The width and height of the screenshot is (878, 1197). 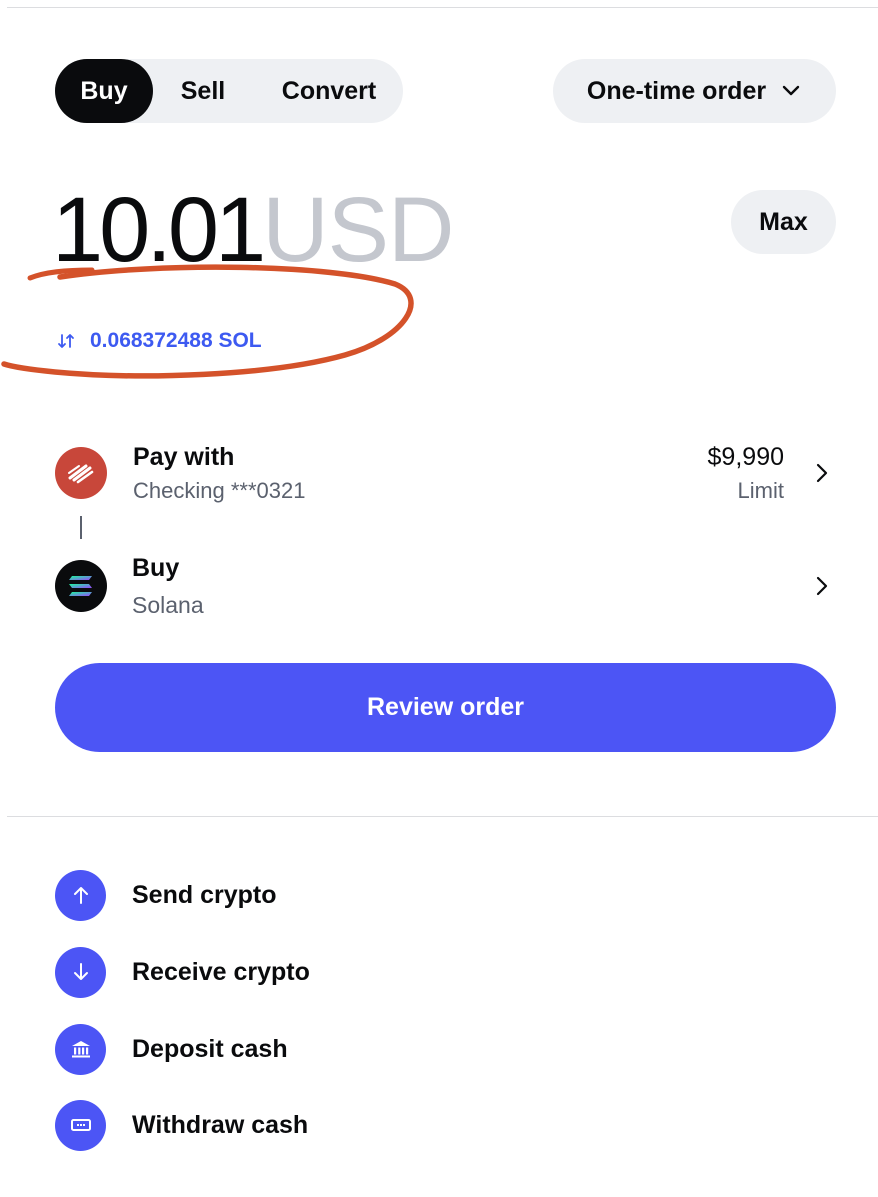 I want to click on order-type-label: One-time order, so click(x=676, y=90).